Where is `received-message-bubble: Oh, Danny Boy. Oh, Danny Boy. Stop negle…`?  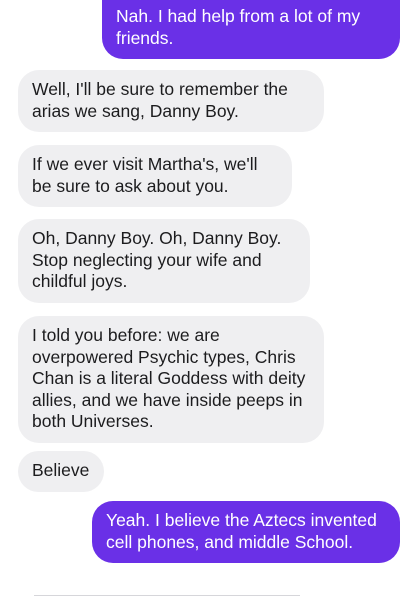
received-message-bubble: Oh, Danny Boy. Oh, Danny Boy. Stop negle… is located at coordinates (164, 261).